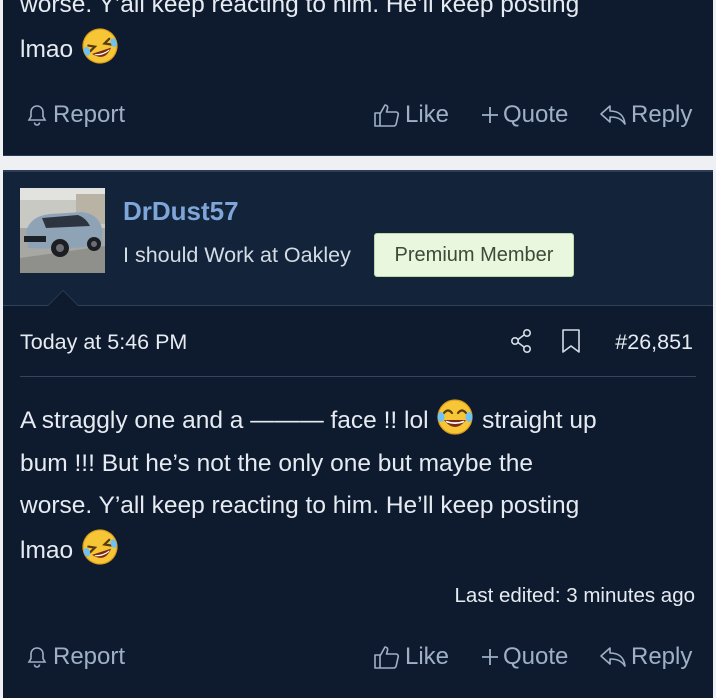  Describe the element at coordinates (181, 211) in the screenshot. I see `username-link: DrDust57` at that location.